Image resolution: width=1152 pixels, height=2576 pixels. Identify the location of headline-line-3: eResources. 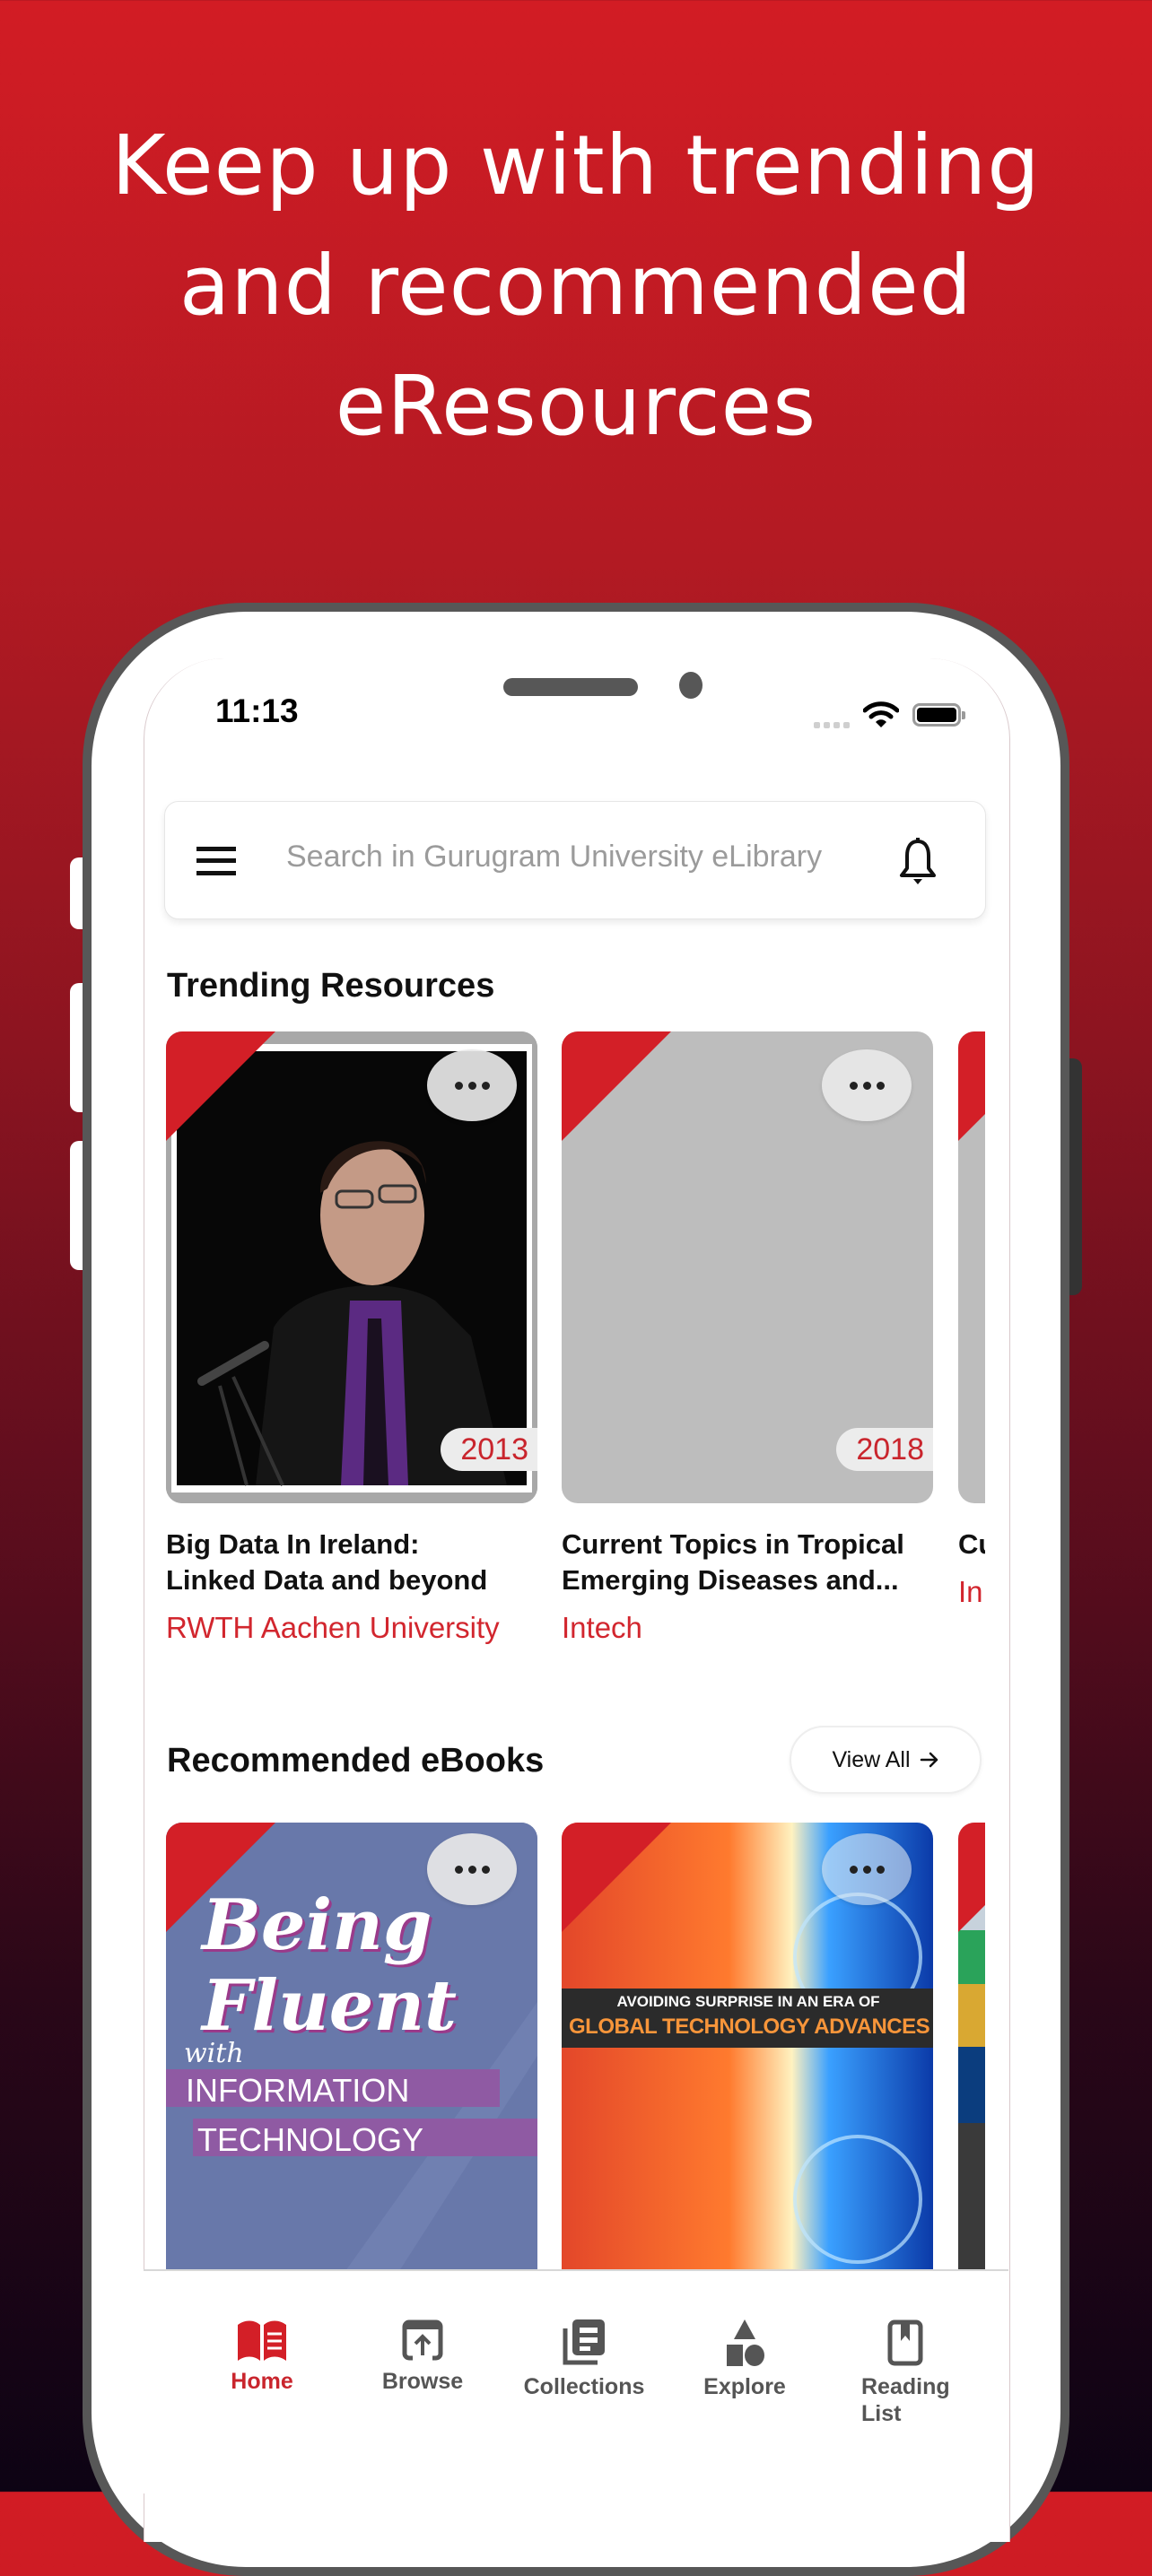
(576, 406).